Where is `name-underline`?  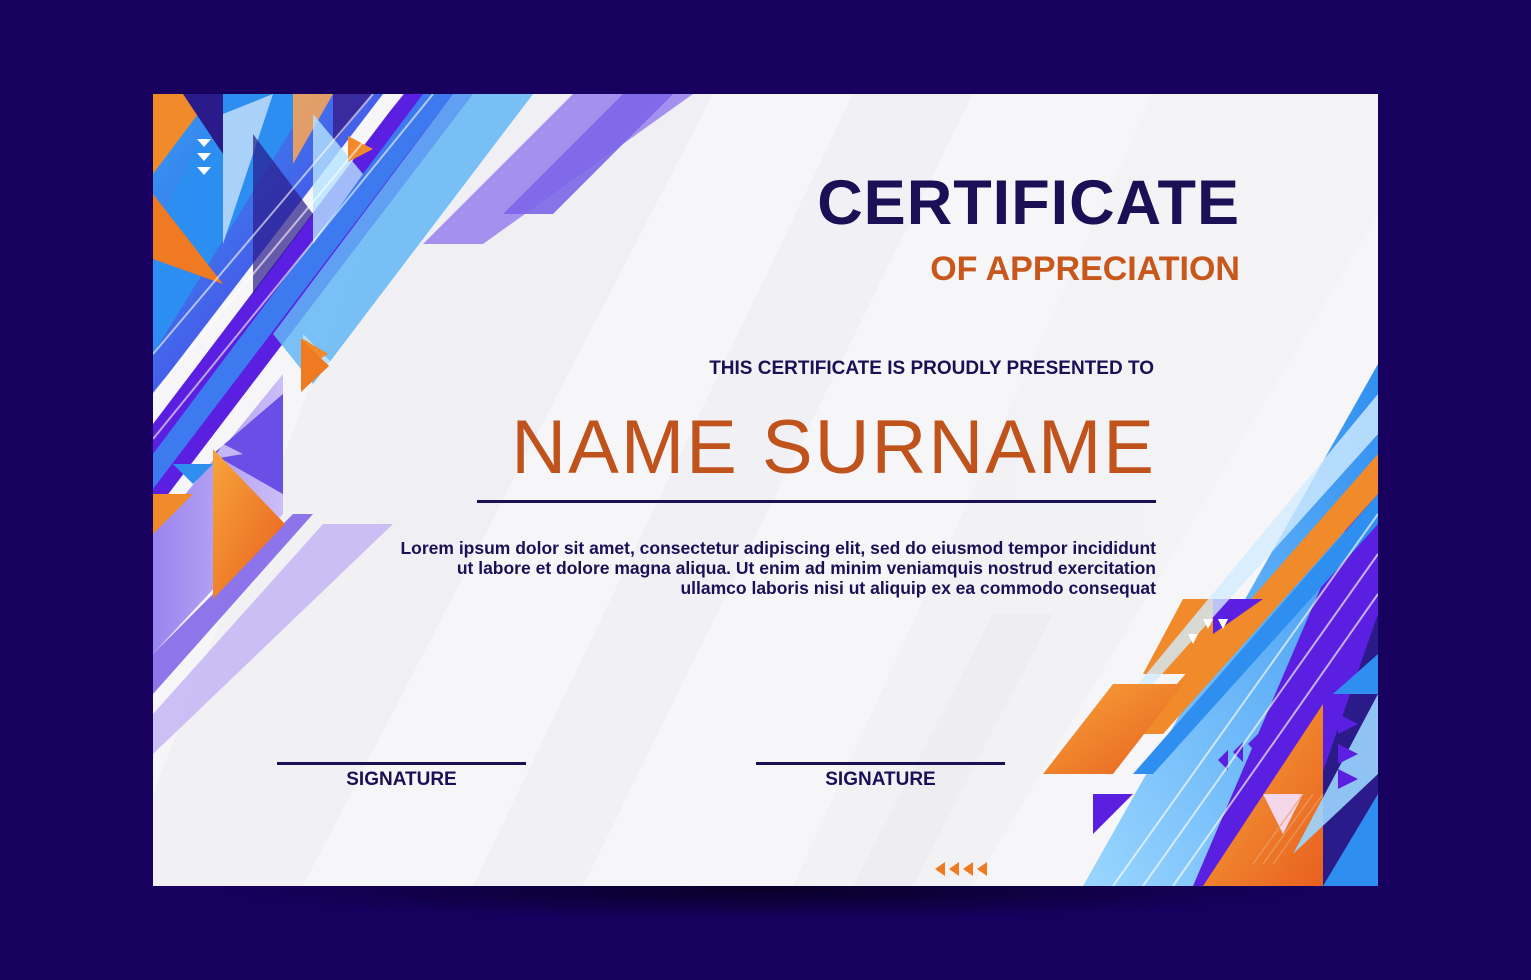
name-underline is located at coordinates (816, 501).